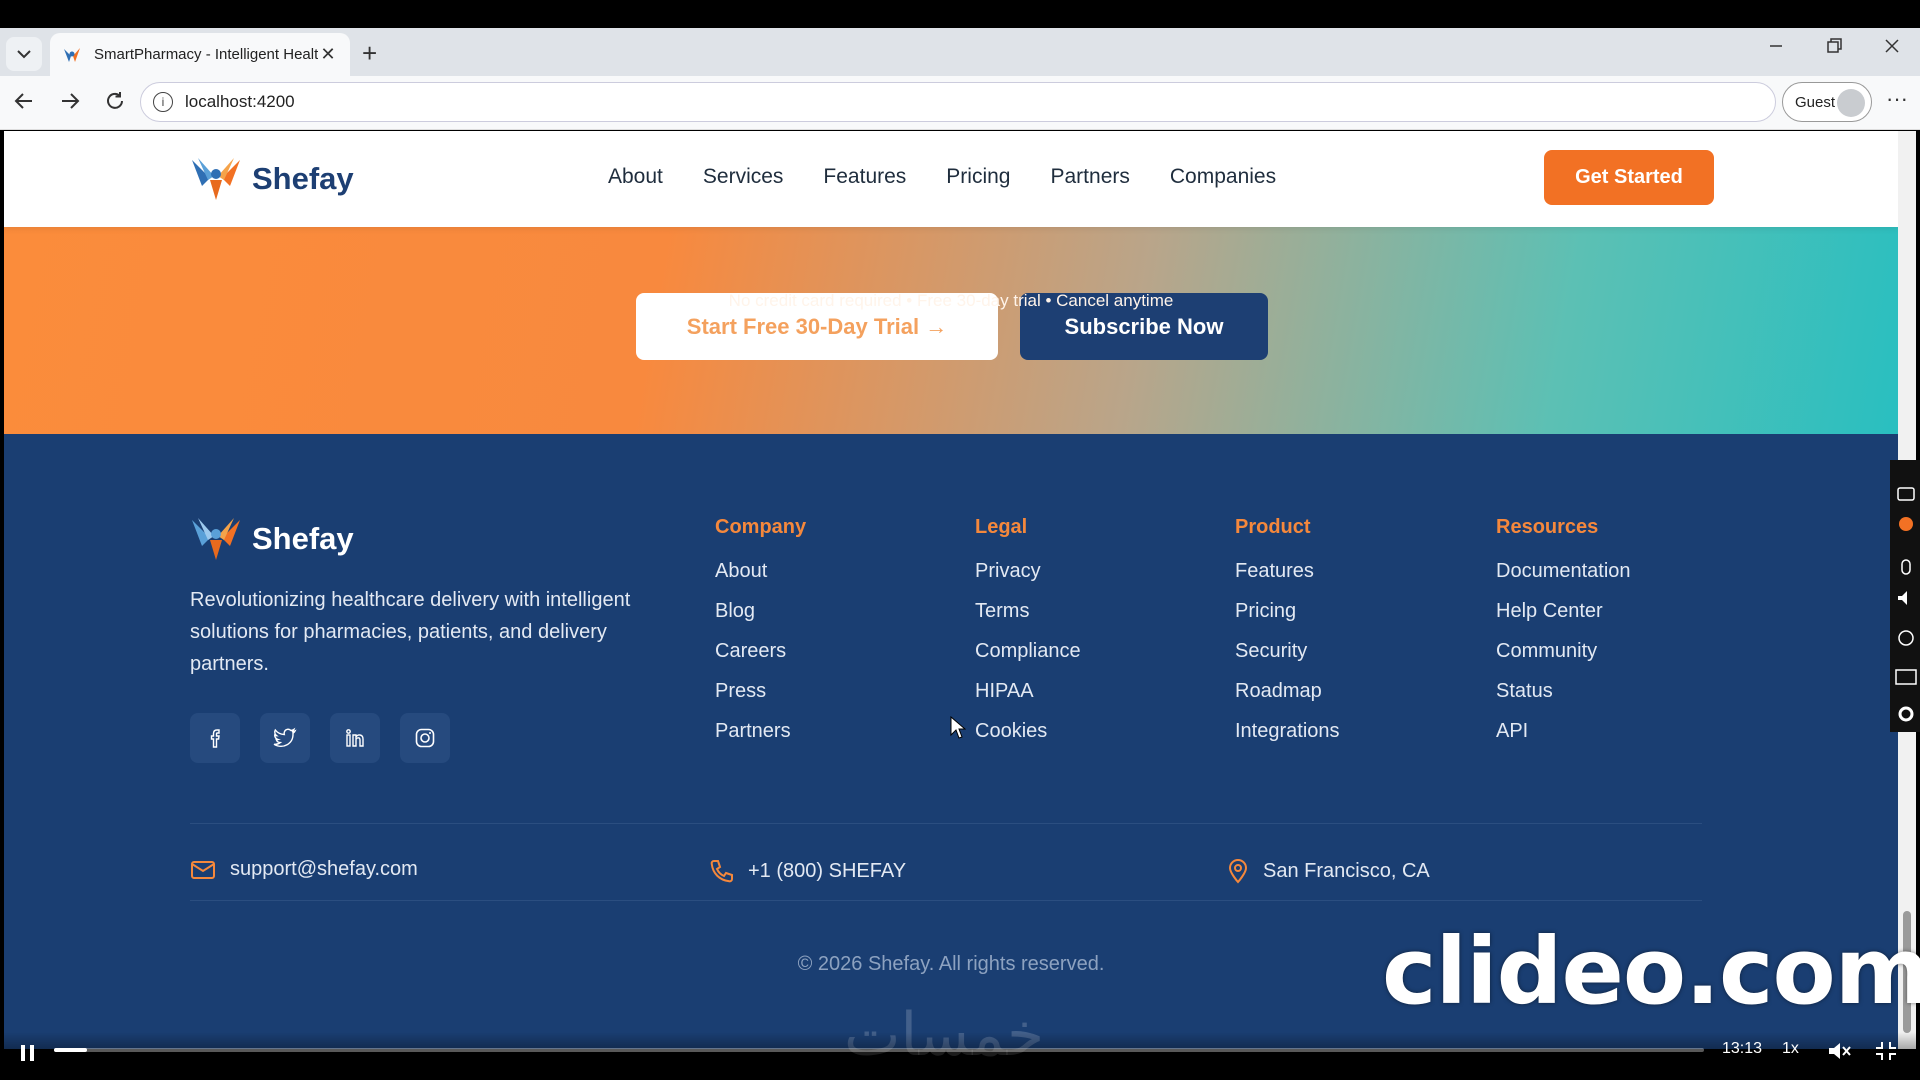 The height and width of the screenshot is (1080, 1920). What do you see at coordinates (70, 101) in the screenshot?
I see `forward-arrow-icon` at bounding box center [70, 101].